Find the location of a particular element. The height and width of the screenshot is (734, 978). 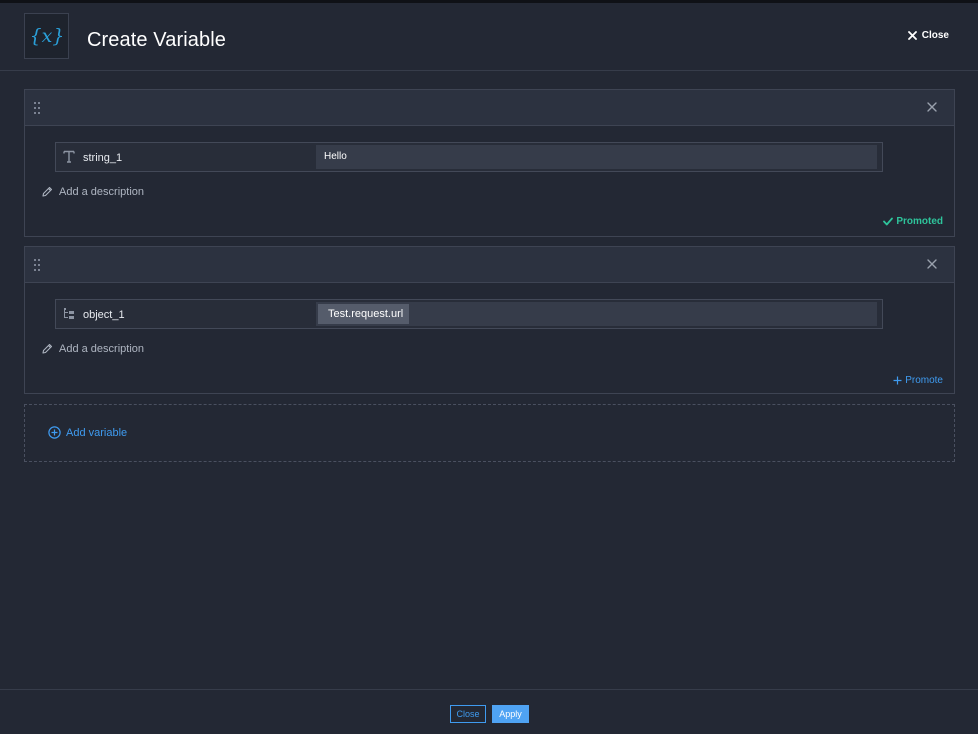

variable-row: object_1 Test.request.url is located at coordinates (469, 314).